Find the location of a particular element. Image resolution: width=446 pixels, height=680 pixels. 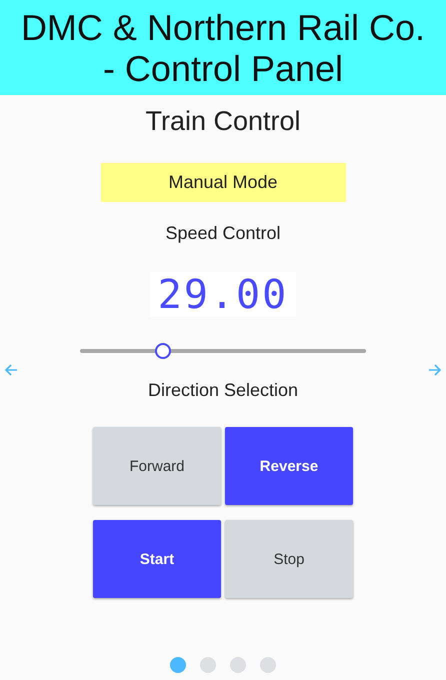

mode-label: Manual Mode is located at coordinates (223, 182).